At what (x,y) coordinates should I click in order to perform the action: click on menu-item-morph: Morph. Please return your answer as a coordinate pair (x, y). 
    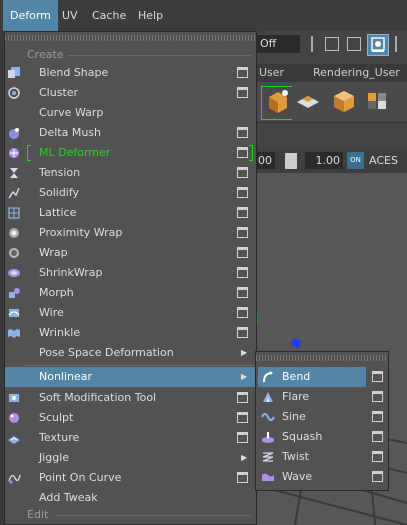
    Looking at the image, I should click on (130, 293).